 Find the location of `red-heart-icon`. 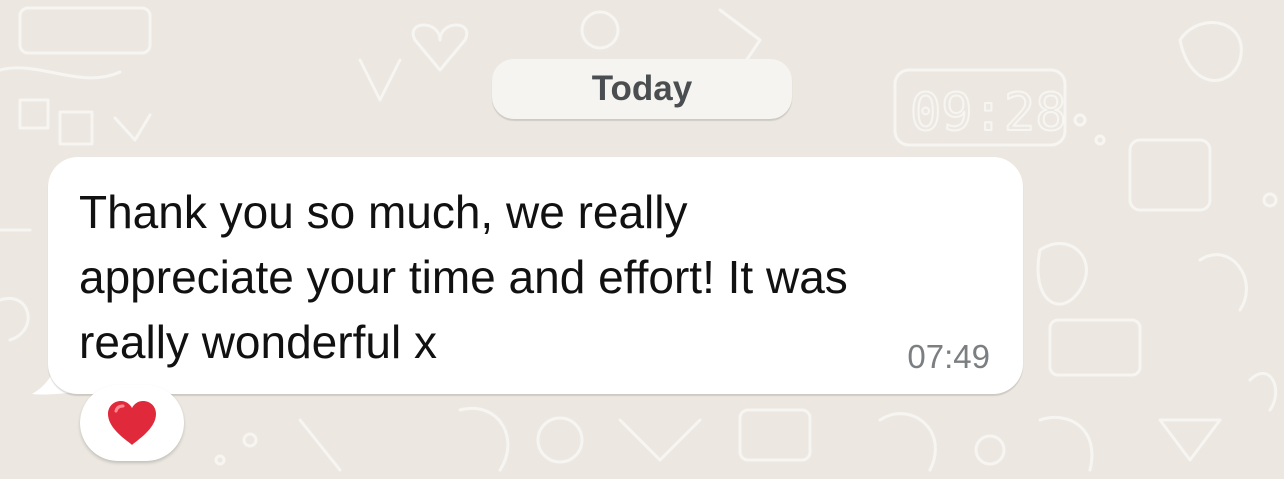

red-heart-icon is located at coordinates (132, 423).